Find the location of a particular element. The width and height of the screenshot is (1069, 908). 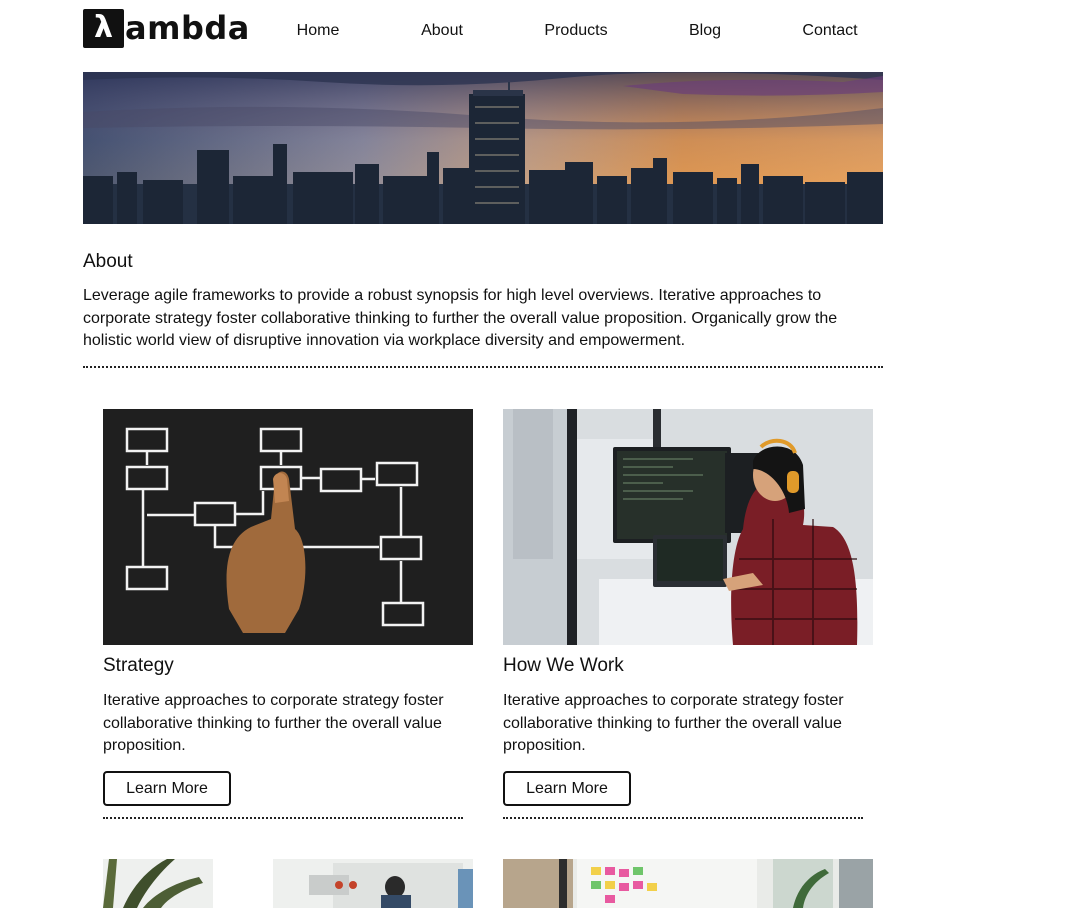

card-whiteboard-image is located at coordinates (688, 883).